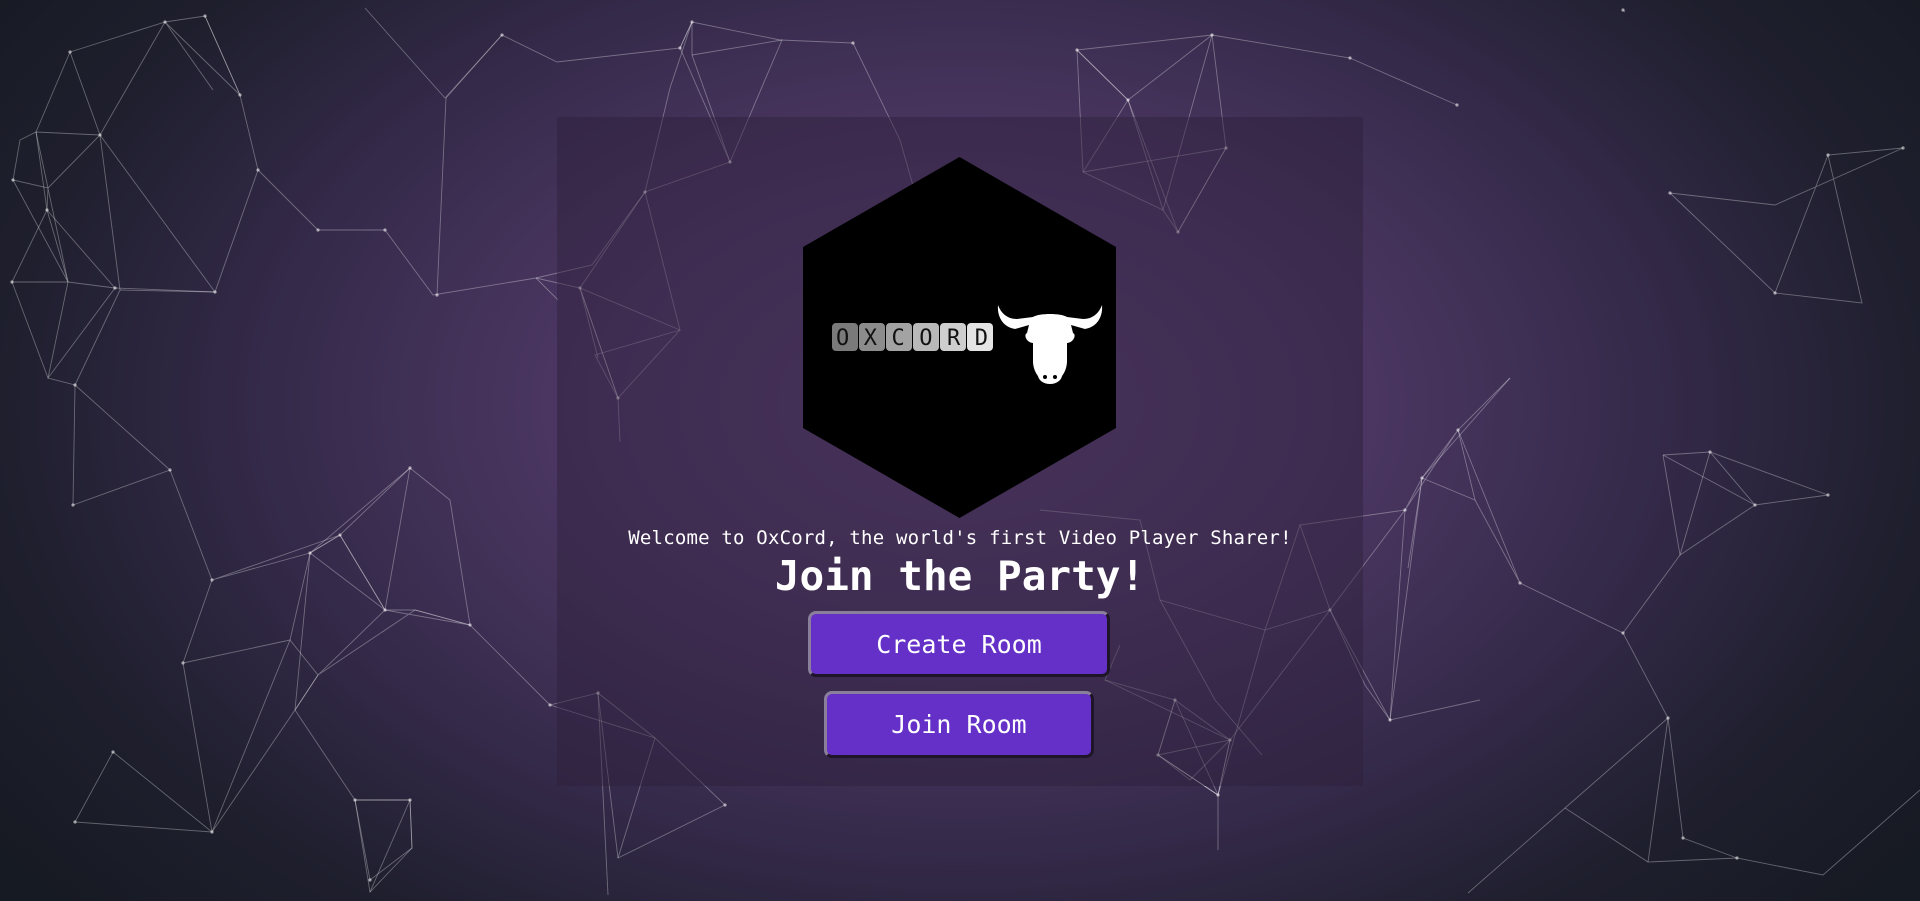 The height and width of the screenshot is (901, 1920). Describe the element at coordinates (959, 644) in the screenshot. I see `create-room-button: Create Room` at that location.